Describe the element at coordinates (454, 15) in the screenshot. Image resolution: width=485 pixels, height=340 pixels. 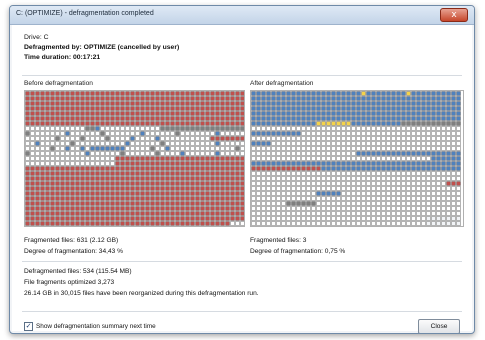
I see `window-close-button: x` at that location.